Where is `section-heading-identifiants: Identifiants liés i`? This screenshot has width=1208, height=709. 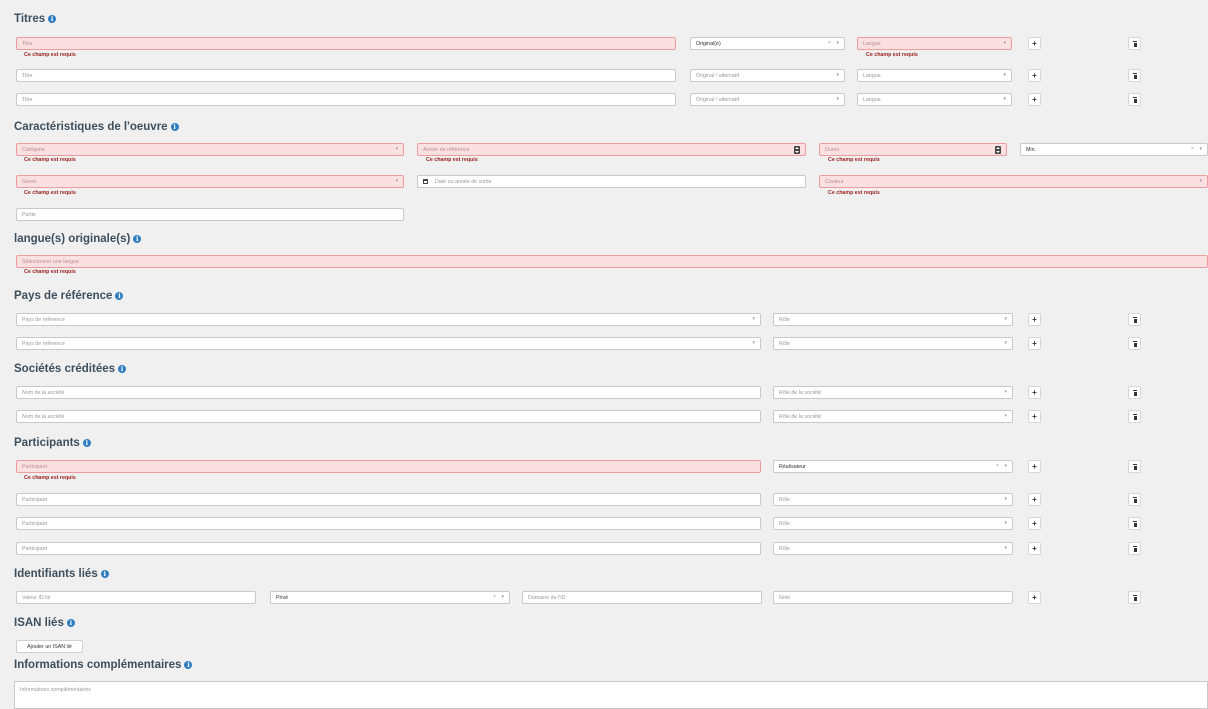
section-heading-identifiants: Identifiants liés i is located at coordinates (61, 574).